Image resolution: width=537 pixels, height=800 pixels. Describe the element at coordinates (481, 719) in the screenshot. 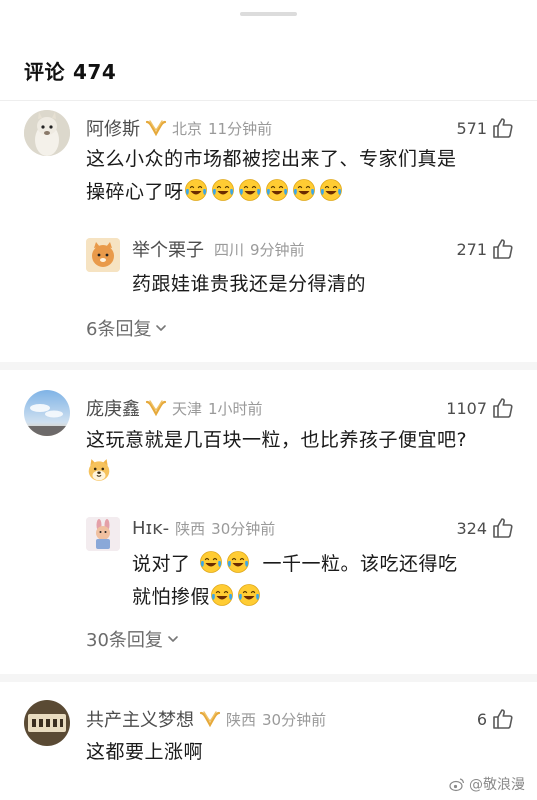

I see `like-count: 6` at that location.